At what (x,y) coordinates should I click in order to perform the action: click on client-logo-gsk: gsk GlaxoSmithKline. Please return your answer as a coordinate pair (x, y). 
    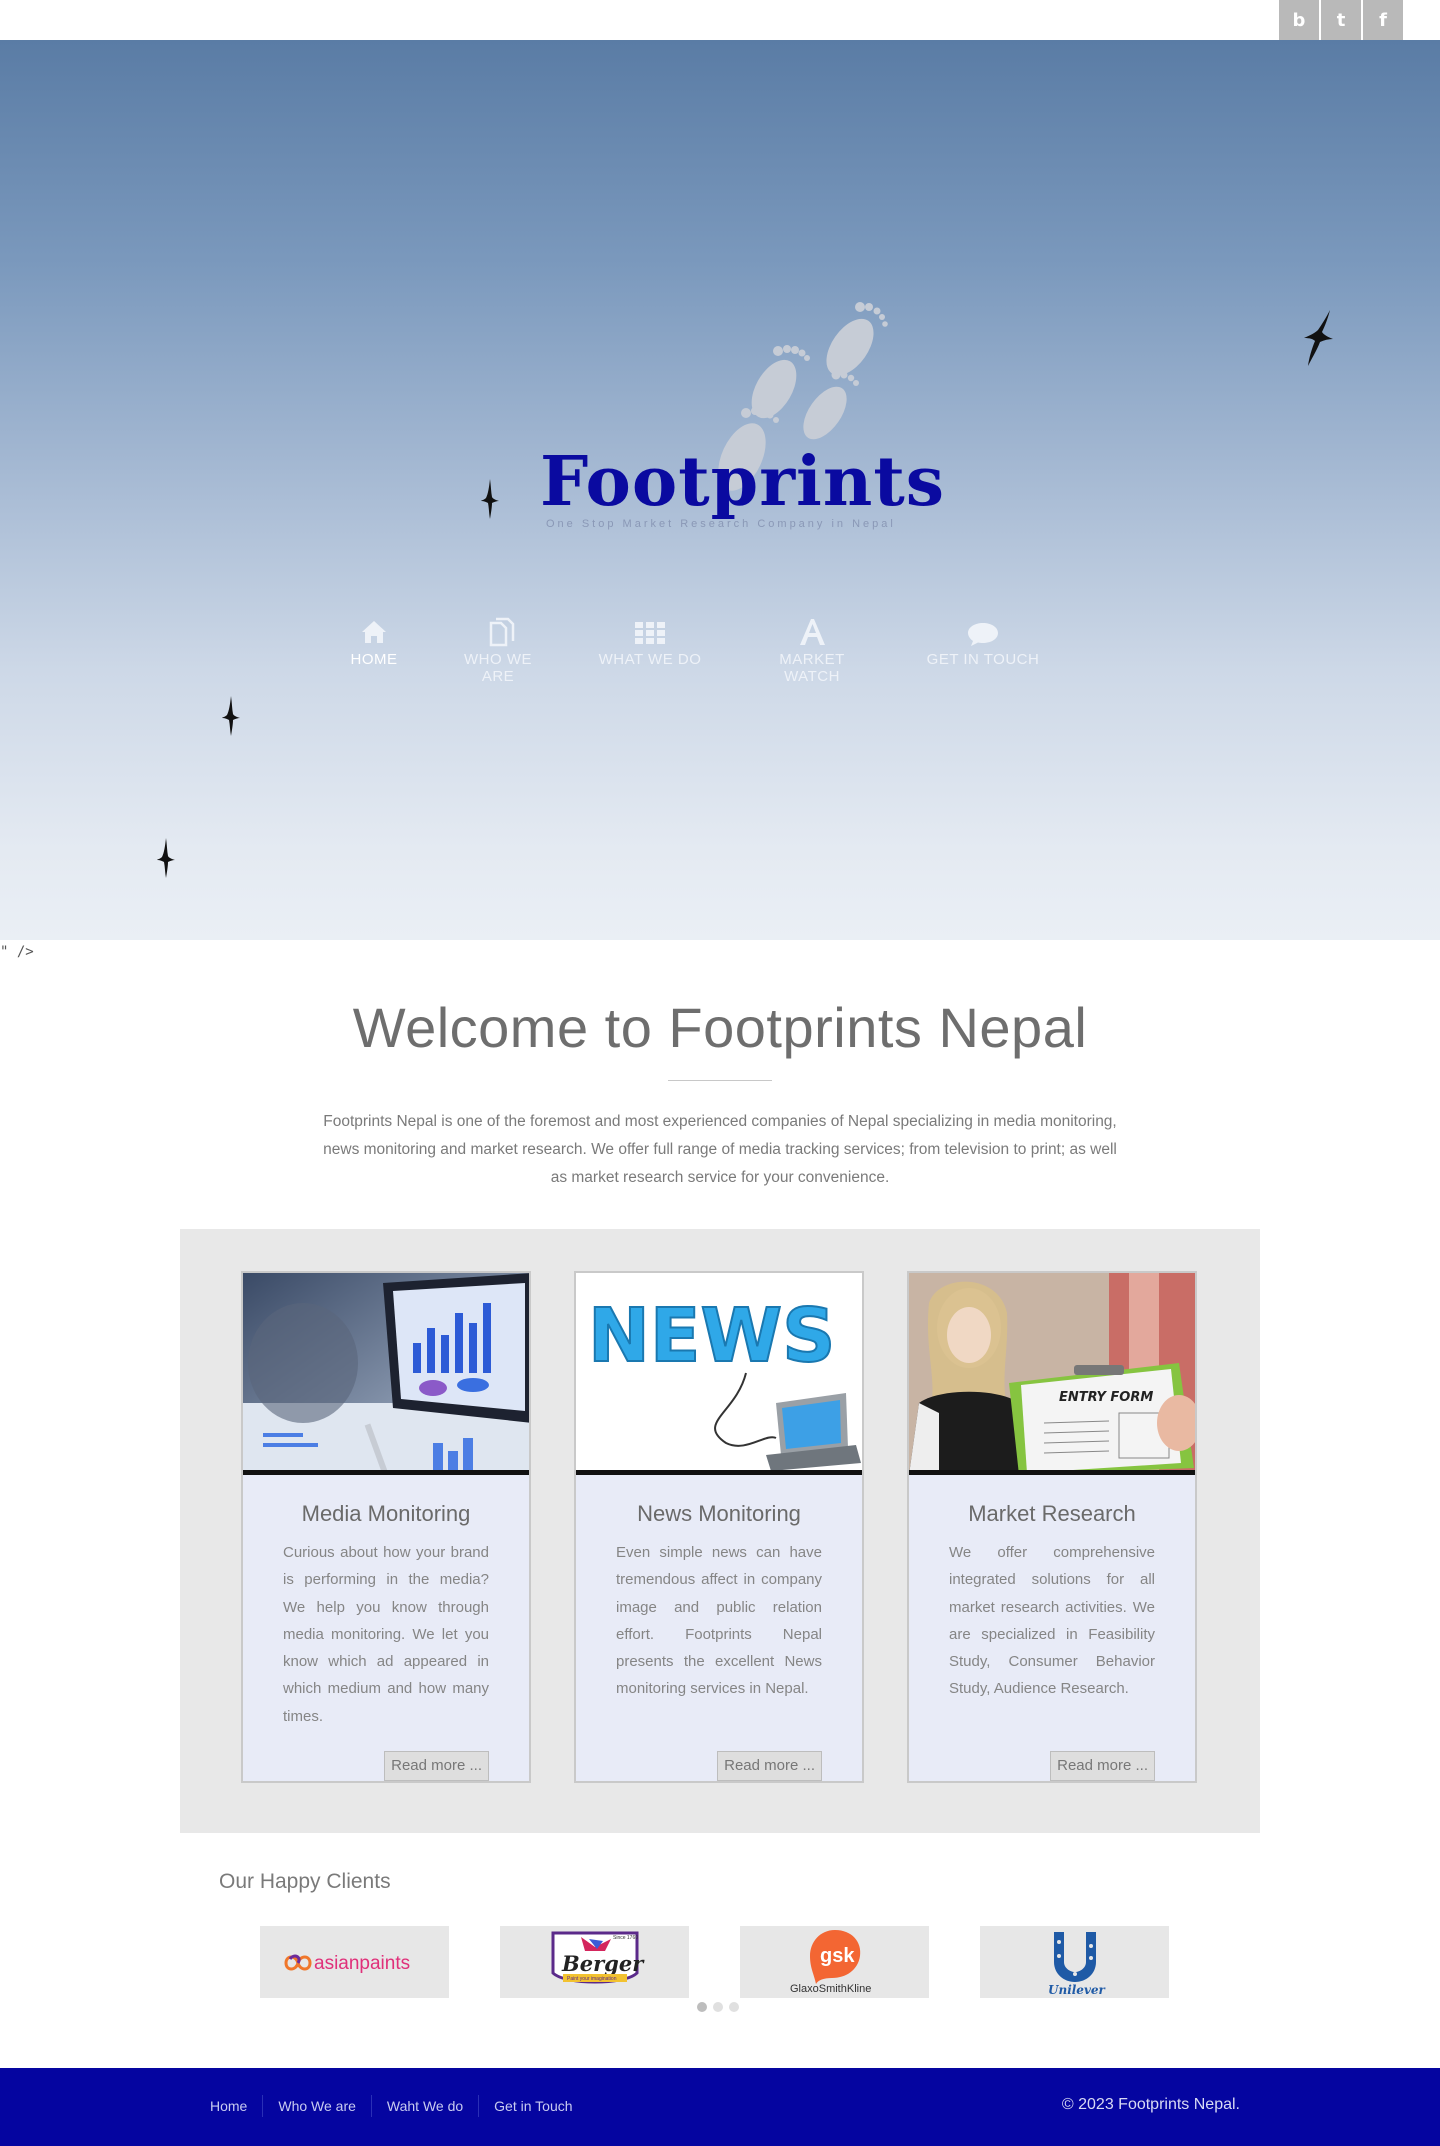
    Looking at the image, I should click on (834, 1962).